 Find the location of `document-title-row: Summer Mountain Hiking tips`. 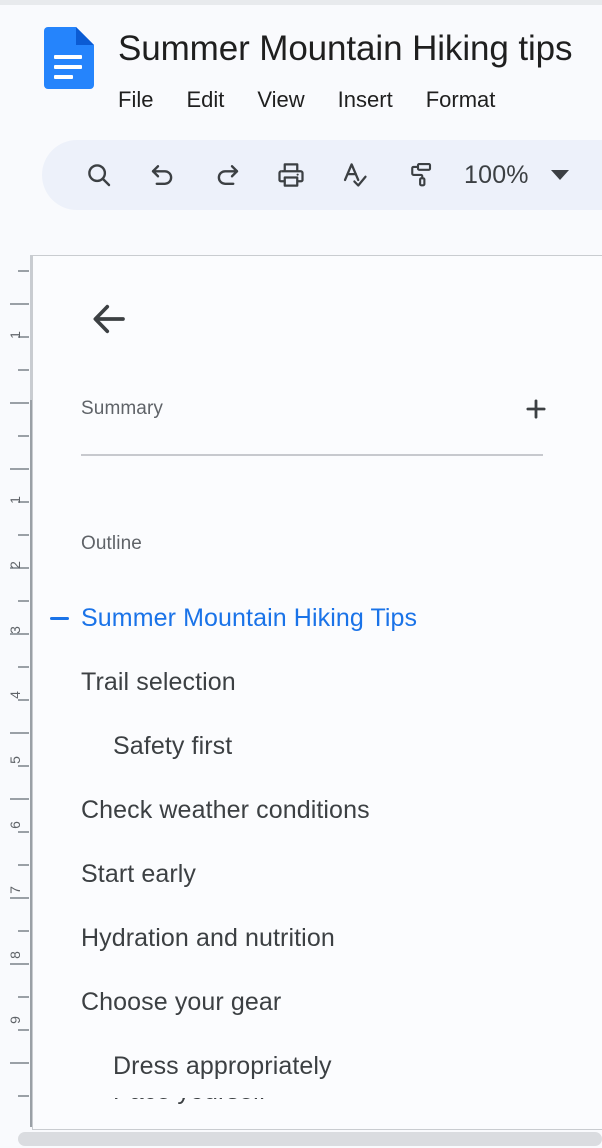

document-title-row: Summer Mountain Hiking tips is located at coordinates (360, 49).